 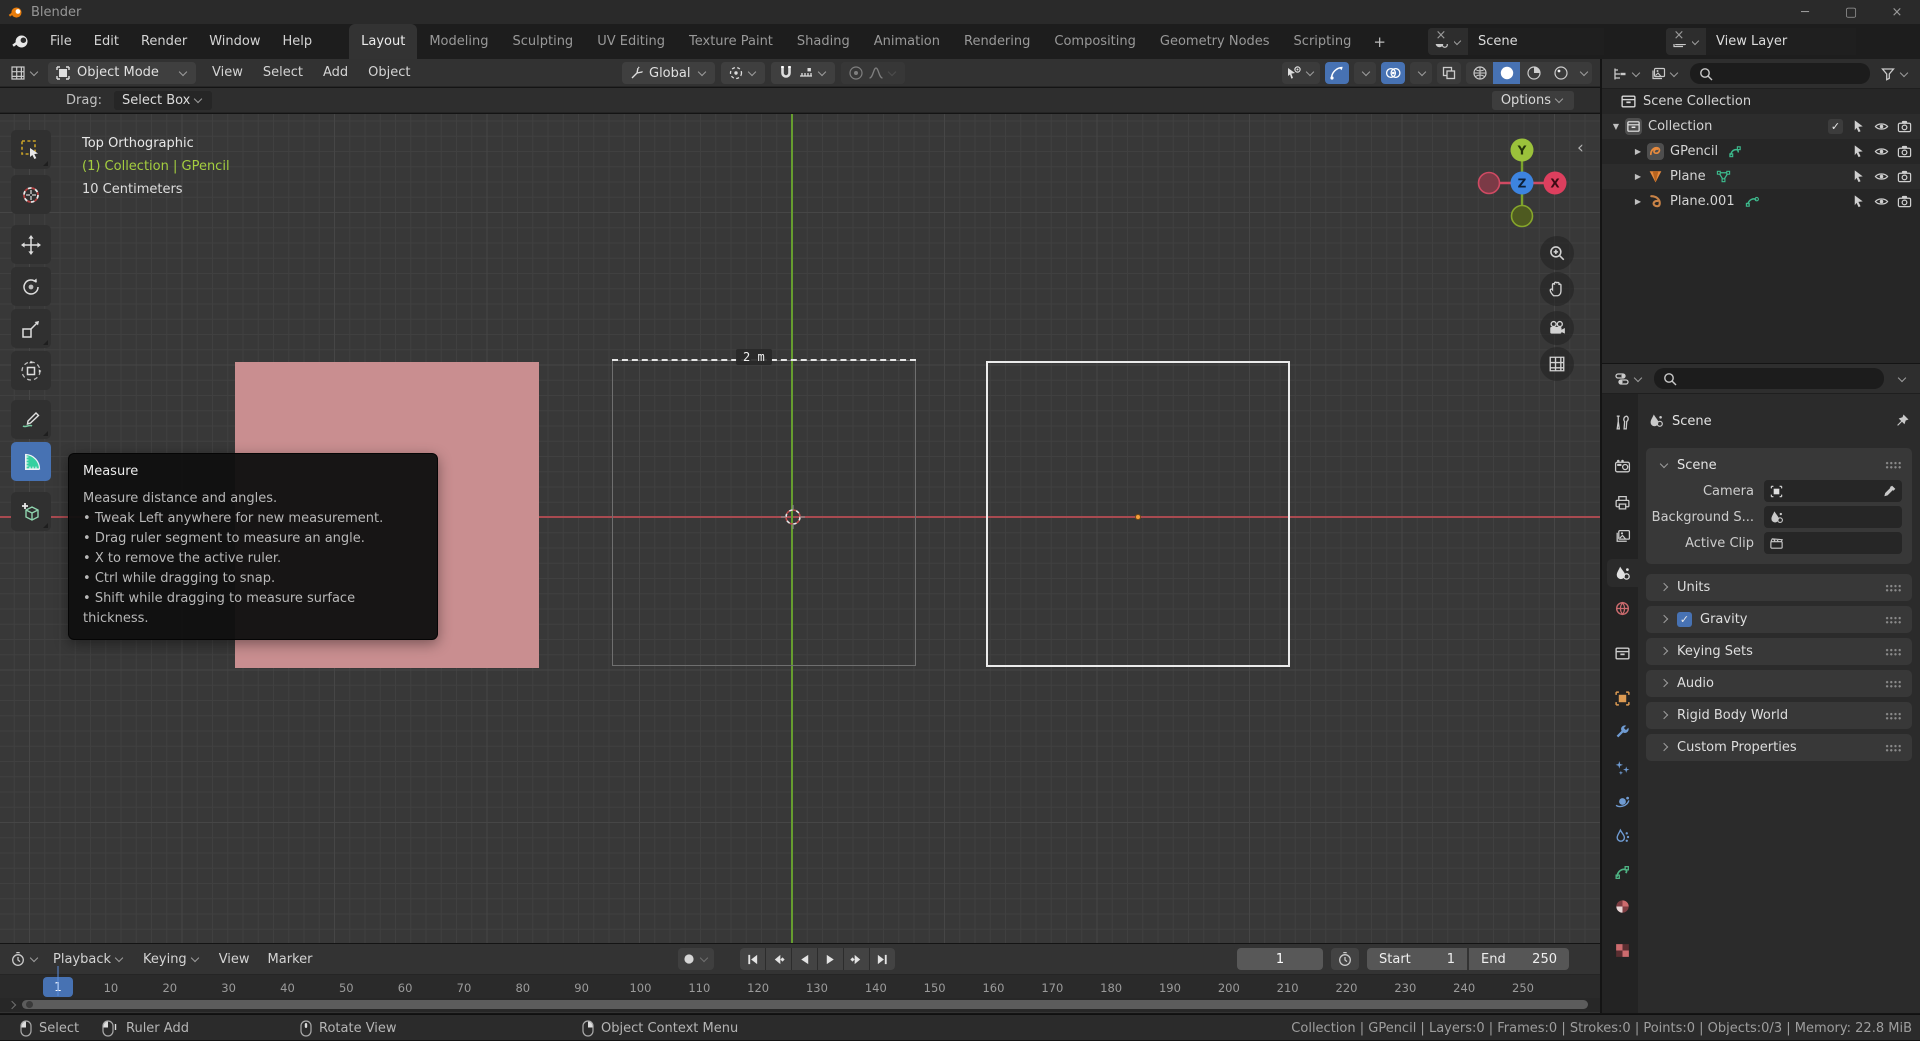 What do you see at coordinates (458, 41) in the screenshot?
I see `workspace-tab: Modeling` at bounding box center [458, 41].